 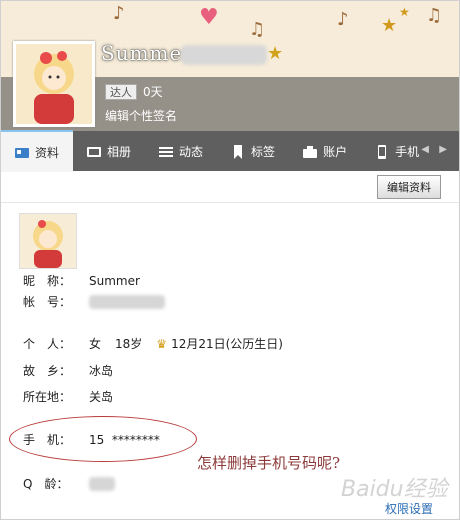 I want to click on tab-album: 相册, so click(x=109, y=151).